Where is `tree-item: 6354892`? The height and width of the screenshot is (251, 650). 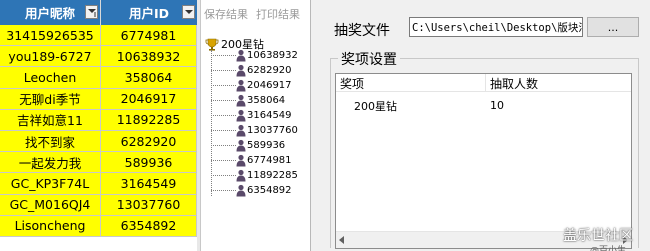
tree-item: 6354892 is located at coordinates (251, 190).